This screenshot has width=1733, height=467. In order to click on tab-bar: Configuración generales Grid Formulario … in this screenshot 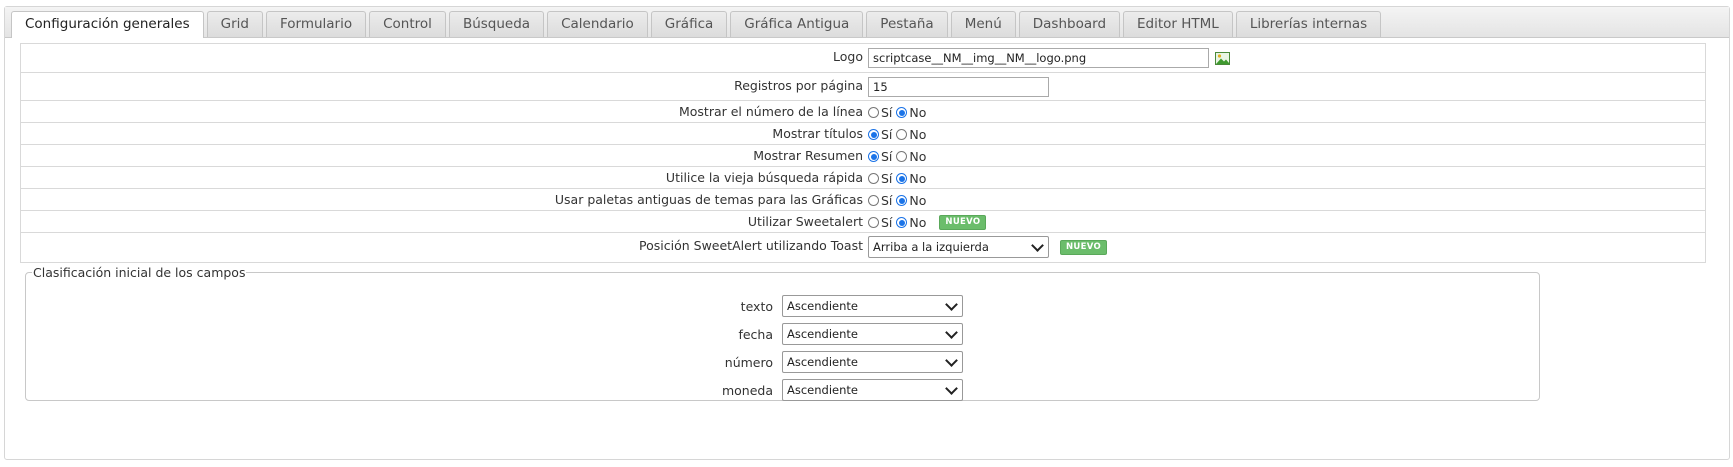, I will do `click(867, 22)`.